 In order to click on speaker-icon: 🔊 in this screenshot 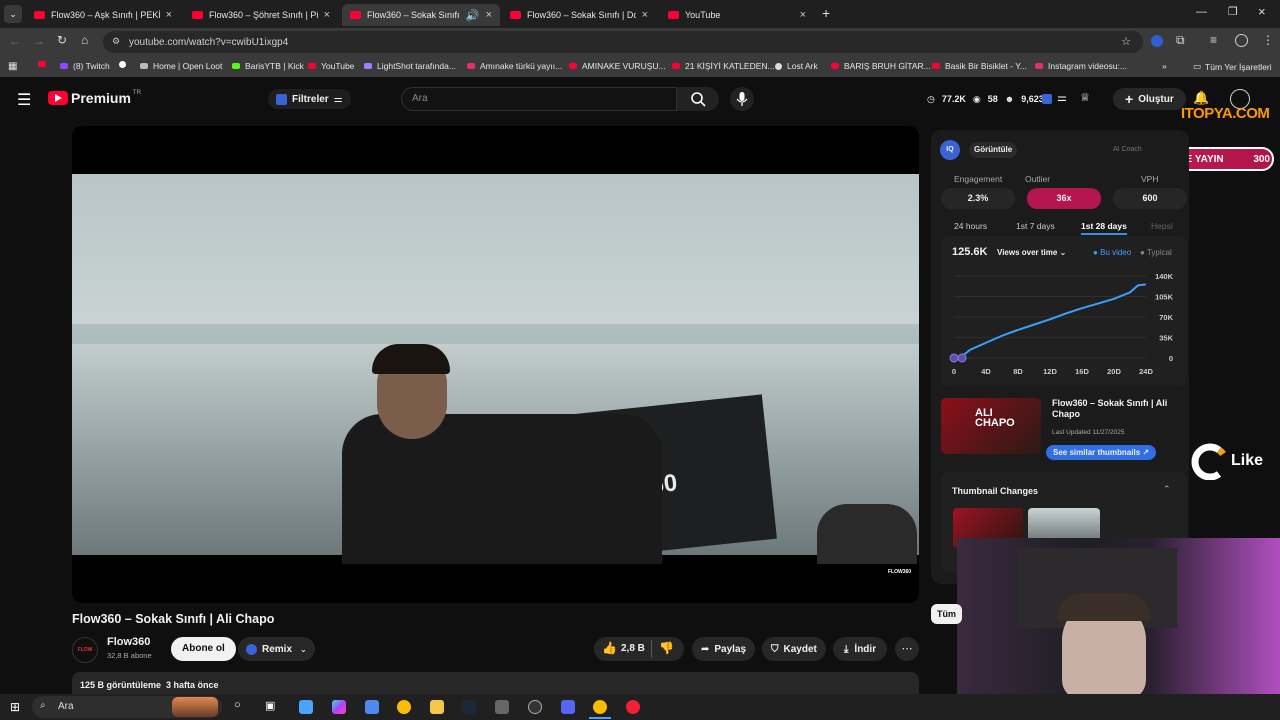, I will do `click(473, 15)`.